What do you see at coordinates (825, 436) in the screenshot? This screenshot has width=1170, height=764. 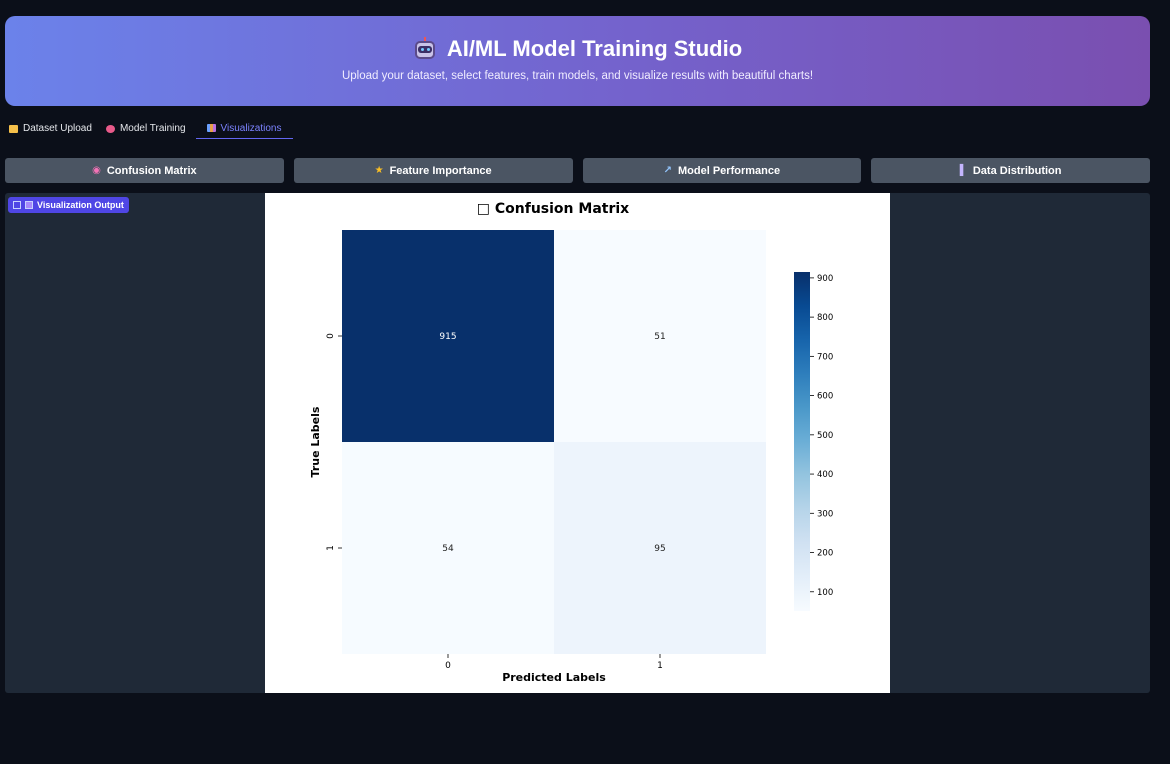 I see `colorbar-tick-label: 500` at bounding box center [825, 436].